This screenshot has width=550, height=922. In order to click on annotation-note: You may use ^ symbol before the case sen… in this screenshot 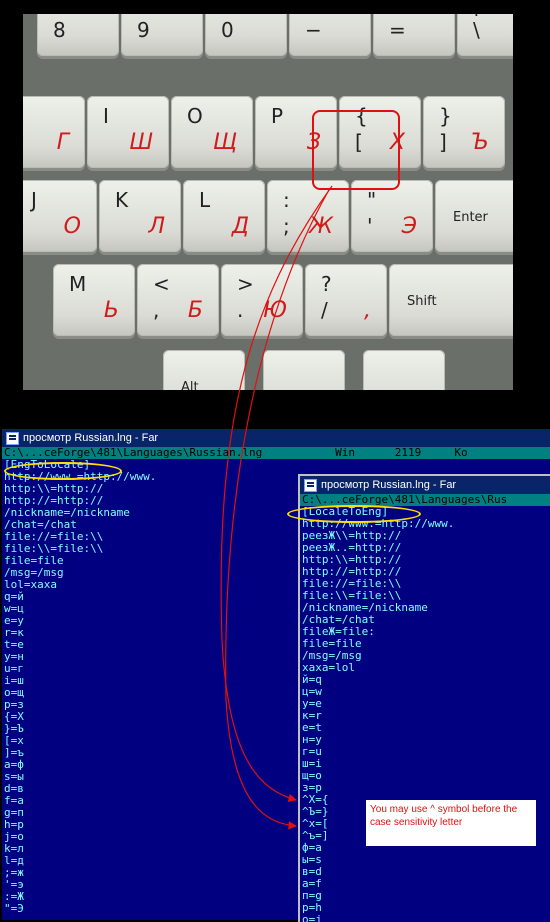, I will do `click(451, 823)`.